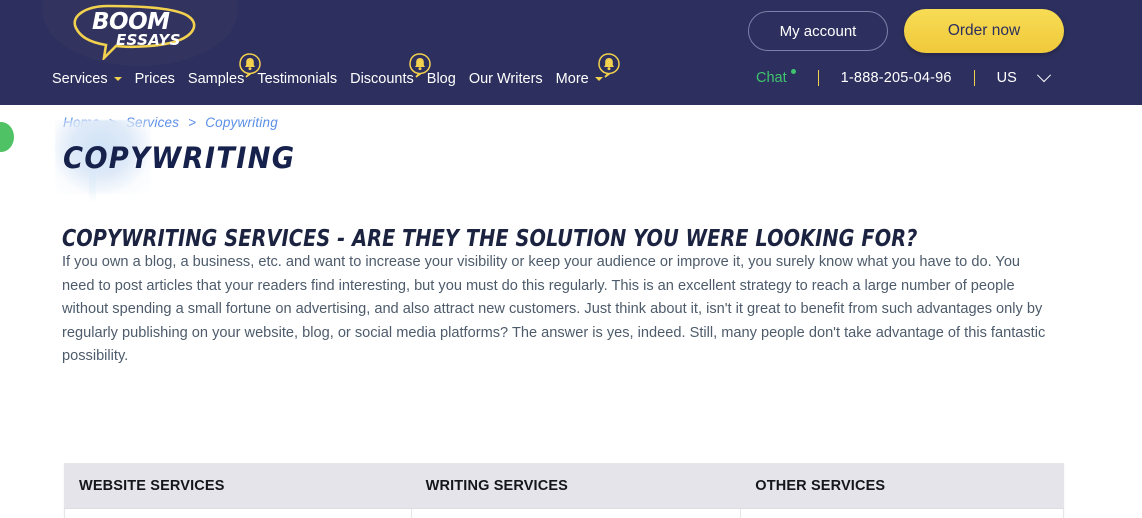 The width and height of the screenshot is (1142, 518). Describe the element at coordinates (609, 65) in the screenshot. I see `speech-bubble-badge-icon` at that location.